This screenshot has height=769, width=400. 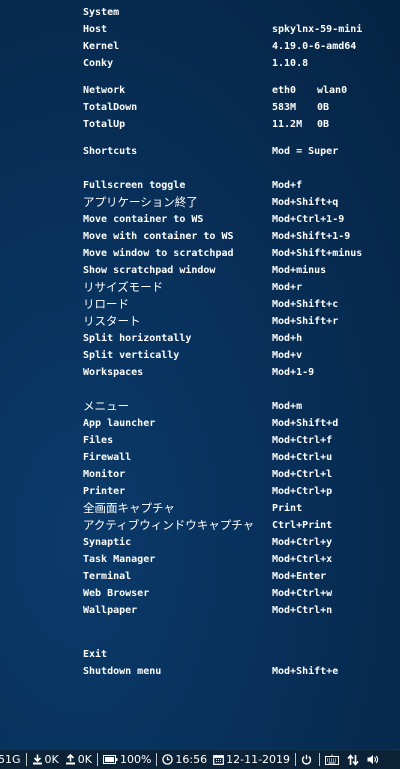 What do you see at coordinates (302, 474) in the screenshot?
I see `shortcut-keys: Mod+Ctrl+l` at bounding box center [302, 474].